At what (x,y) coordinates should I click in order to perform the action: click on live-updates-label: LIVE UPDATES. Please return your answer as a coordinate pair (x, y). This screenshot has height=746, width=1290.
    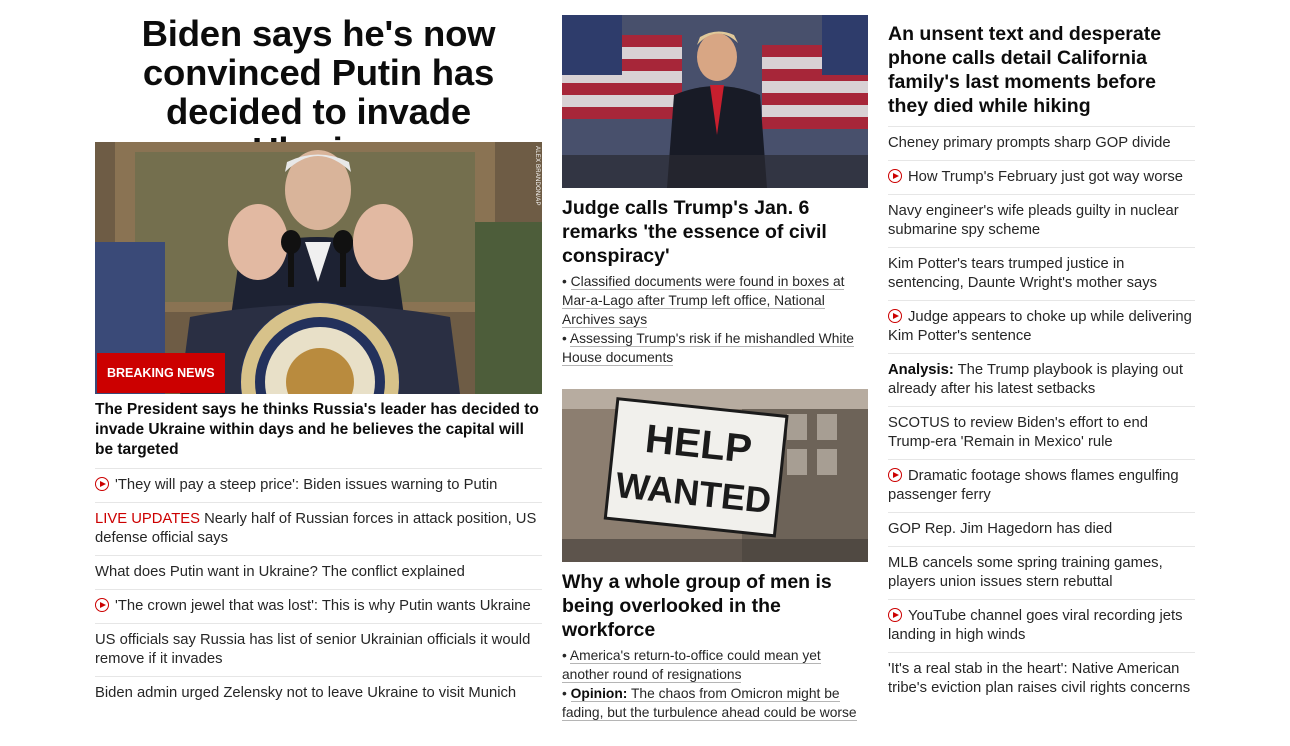
    Looking at the image, I should click on (147, 519).